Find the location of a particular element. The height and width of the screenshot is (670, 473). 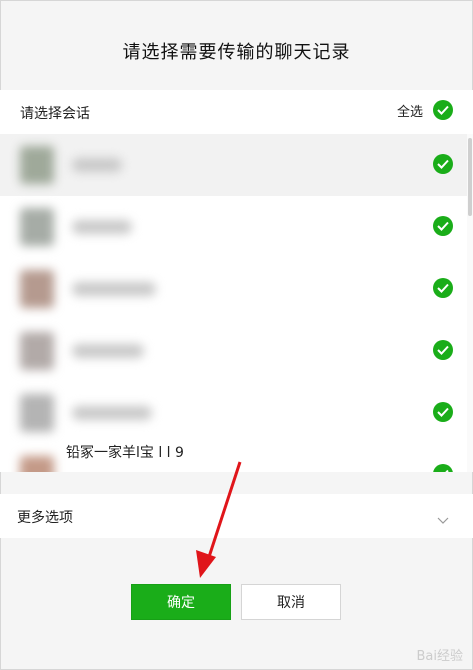

confirm-button: 确定 is located at coordinates (181, 602).